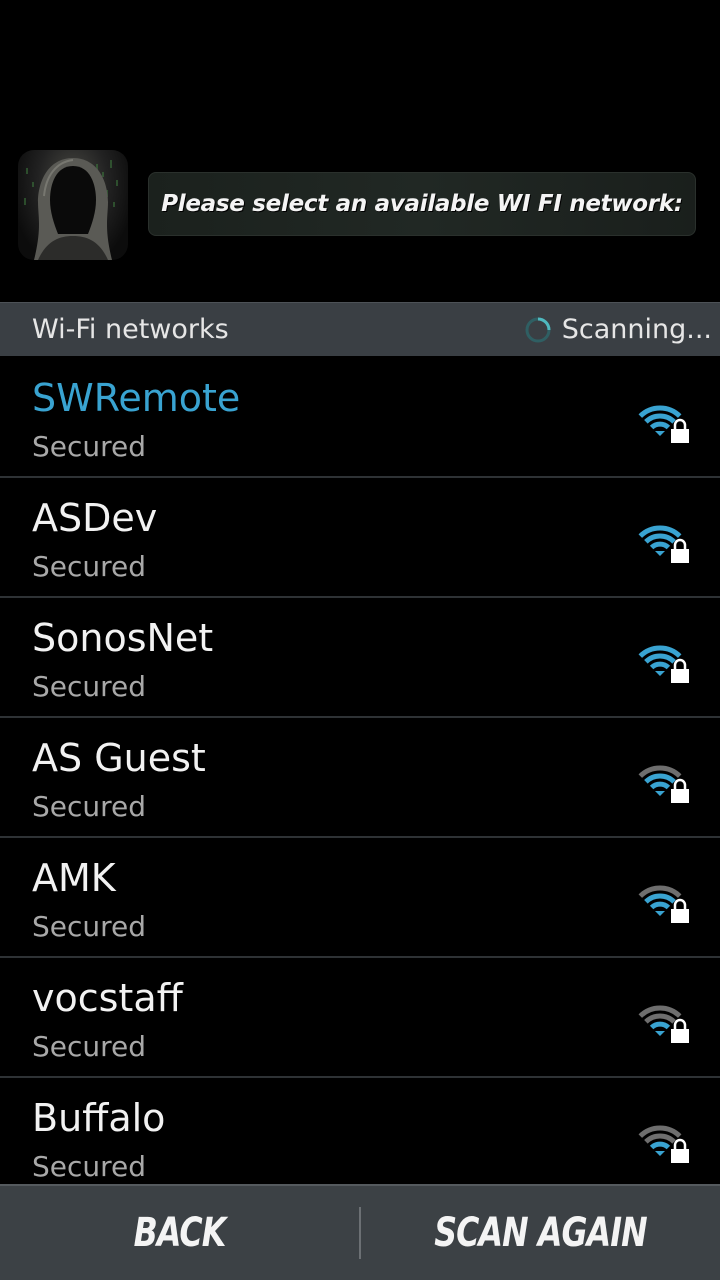 This screenshot has width=720, height=1280. I want to click on network-name: Buffalo, so click(99, 1118).